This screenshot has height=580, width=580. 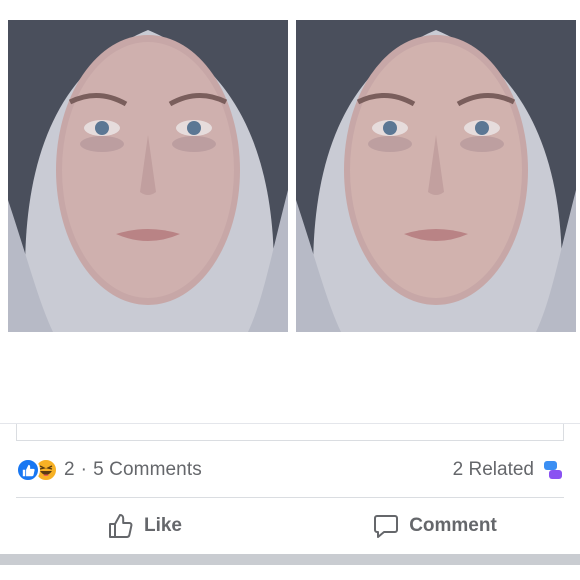 What do you see at coordinates (290, 572) in the screenshot?
I see `next-post-top` at bounding box center [290, 572].